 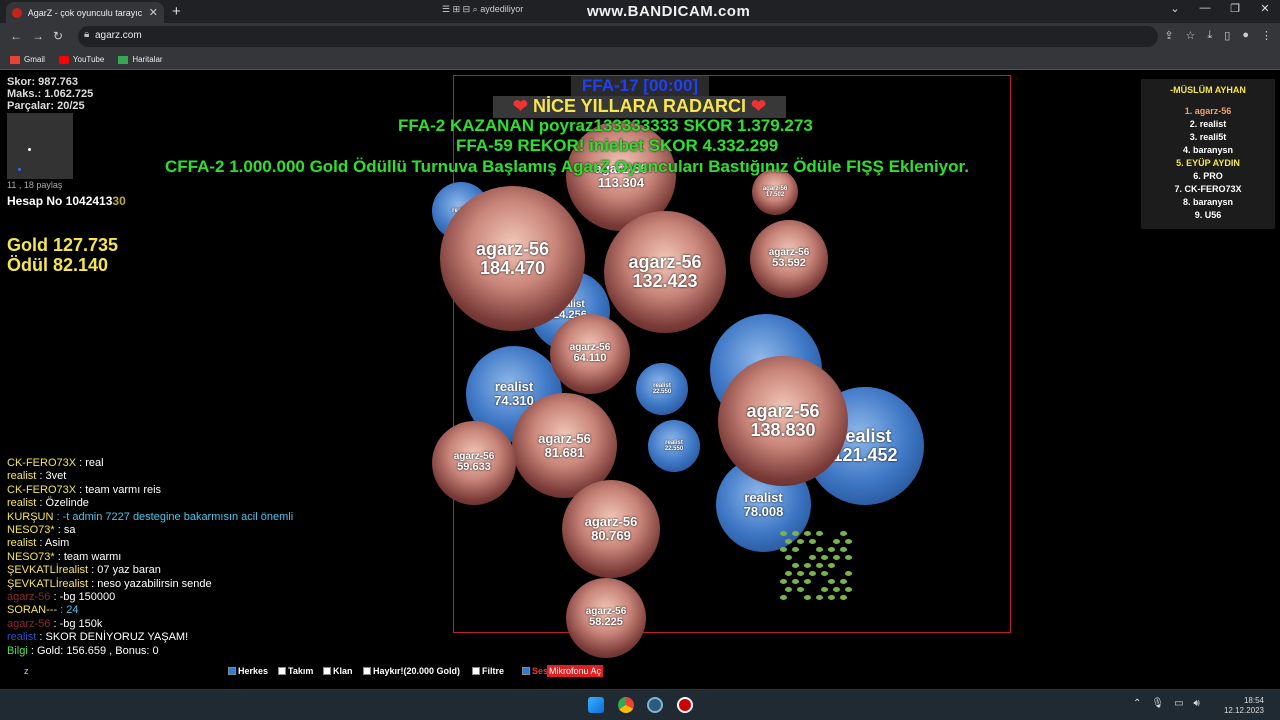 I want to click on leaderboard-row: 3. reali5t, so click(x=1208, y=137).